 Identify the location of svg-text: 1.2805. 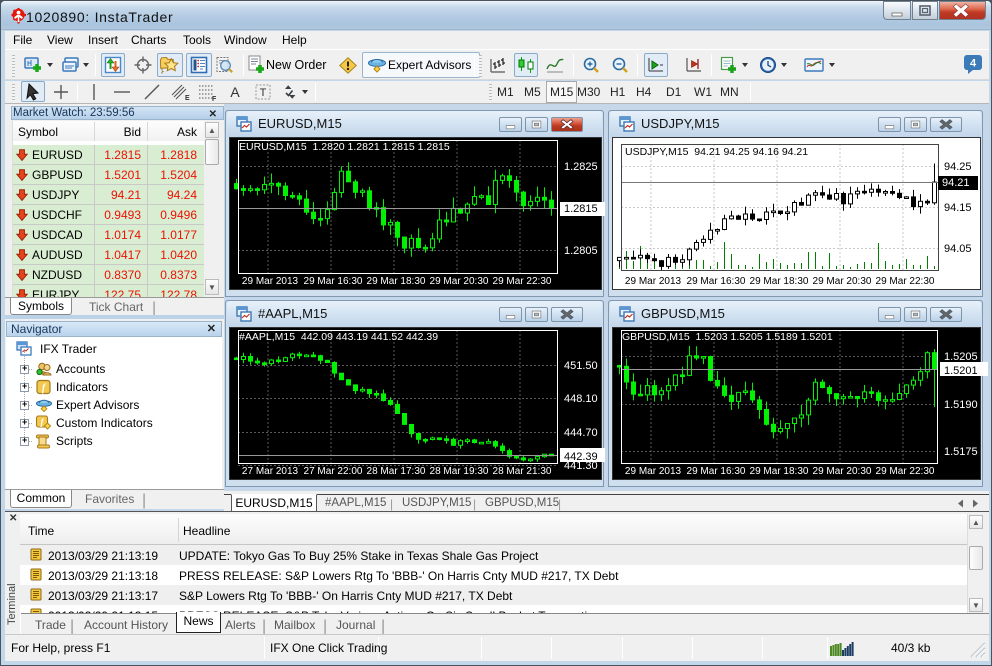
(581, 251).